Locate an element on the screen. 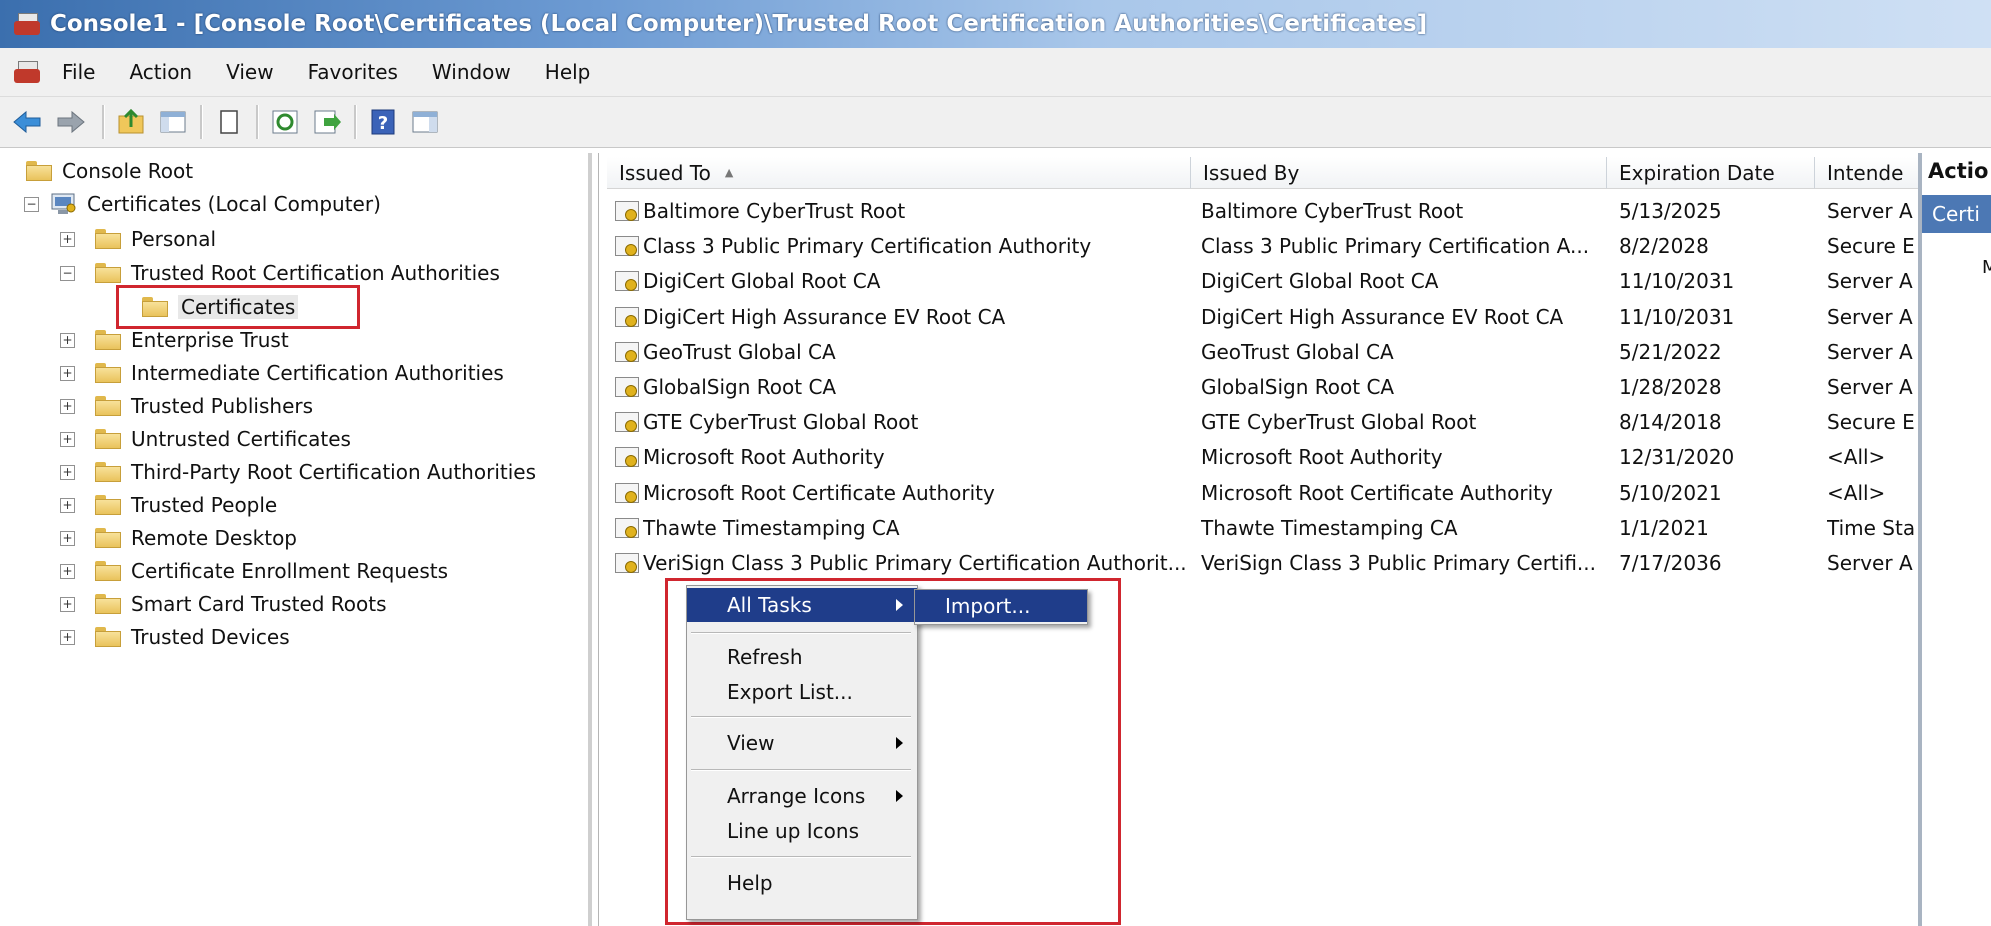 The image size is (1991, 926). show-hide-action-pane-icon is located at coordinates (425, 122).